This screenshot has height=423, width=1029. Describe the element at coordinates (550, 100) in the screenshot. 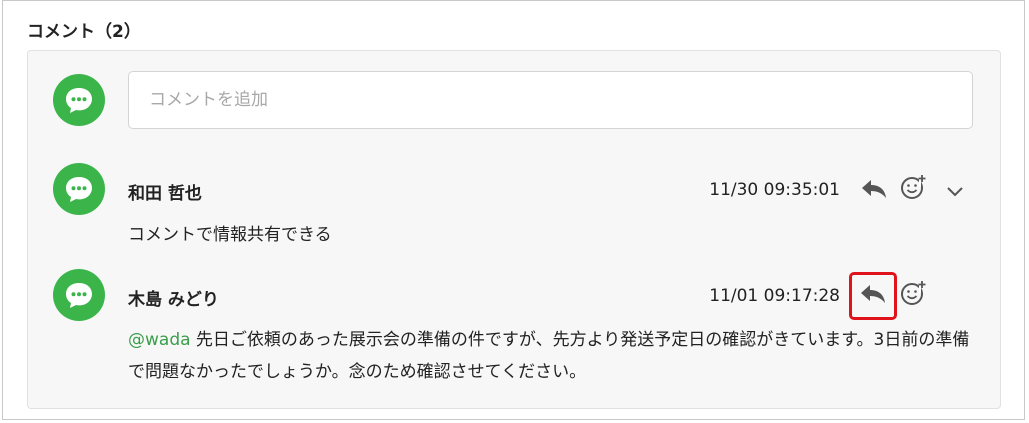

I see `comment-input` at that location.